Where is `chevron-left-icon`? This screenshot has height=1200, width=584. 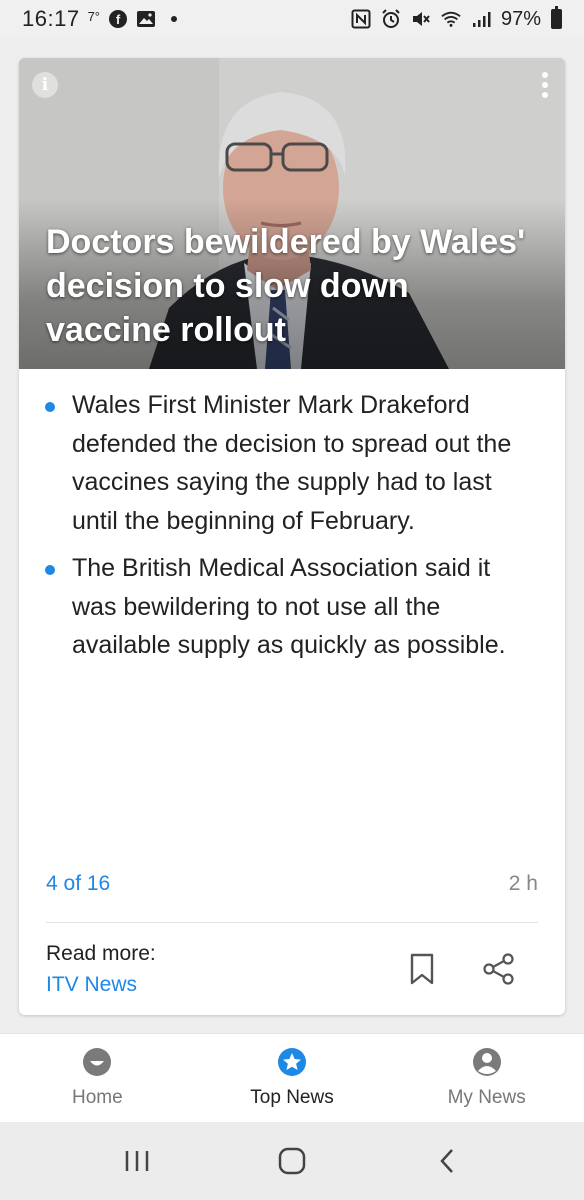 chevron-left-icon is located at coordinates (446, 1161).